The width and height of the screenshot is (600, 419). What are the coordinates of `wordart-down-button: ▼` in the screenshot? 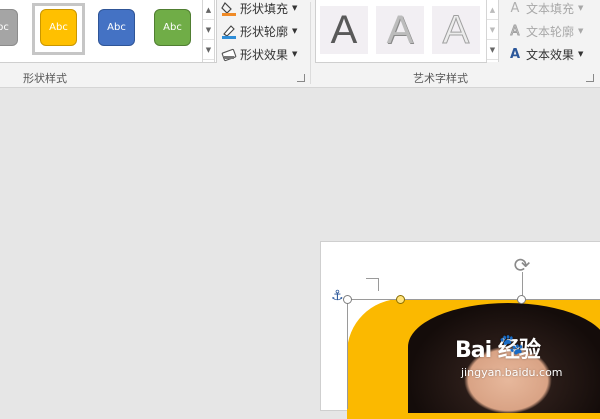 It's located at (492, 30).